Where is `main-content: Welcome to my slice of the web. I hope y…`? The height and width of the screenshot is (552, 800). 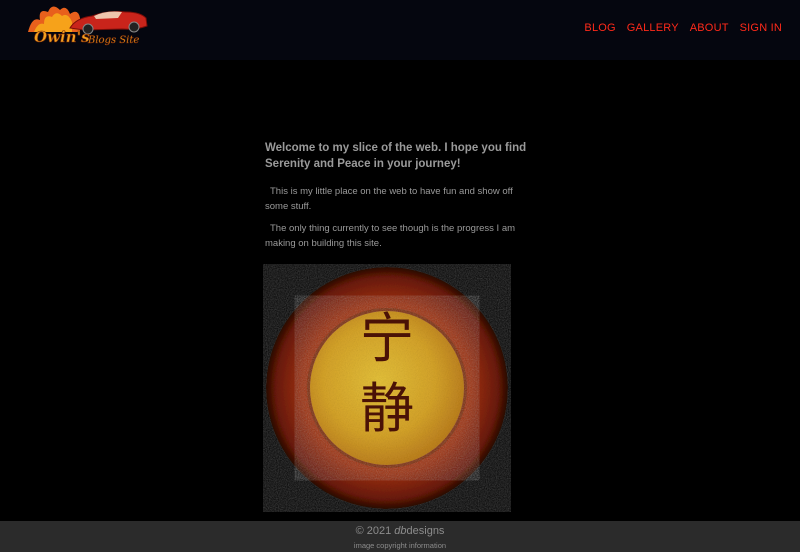
main-content: Welcome to my slice of the web. I hope y… is located at coordinates (397, 199).